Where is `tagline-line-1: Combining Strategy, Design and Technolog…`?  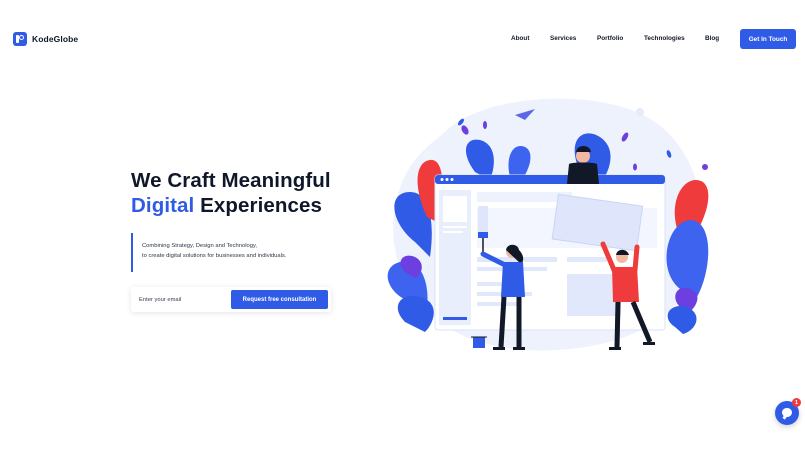
tagline-line-1: Combining Strategy, Design and Technolog… is located at coordinates (200, 246).